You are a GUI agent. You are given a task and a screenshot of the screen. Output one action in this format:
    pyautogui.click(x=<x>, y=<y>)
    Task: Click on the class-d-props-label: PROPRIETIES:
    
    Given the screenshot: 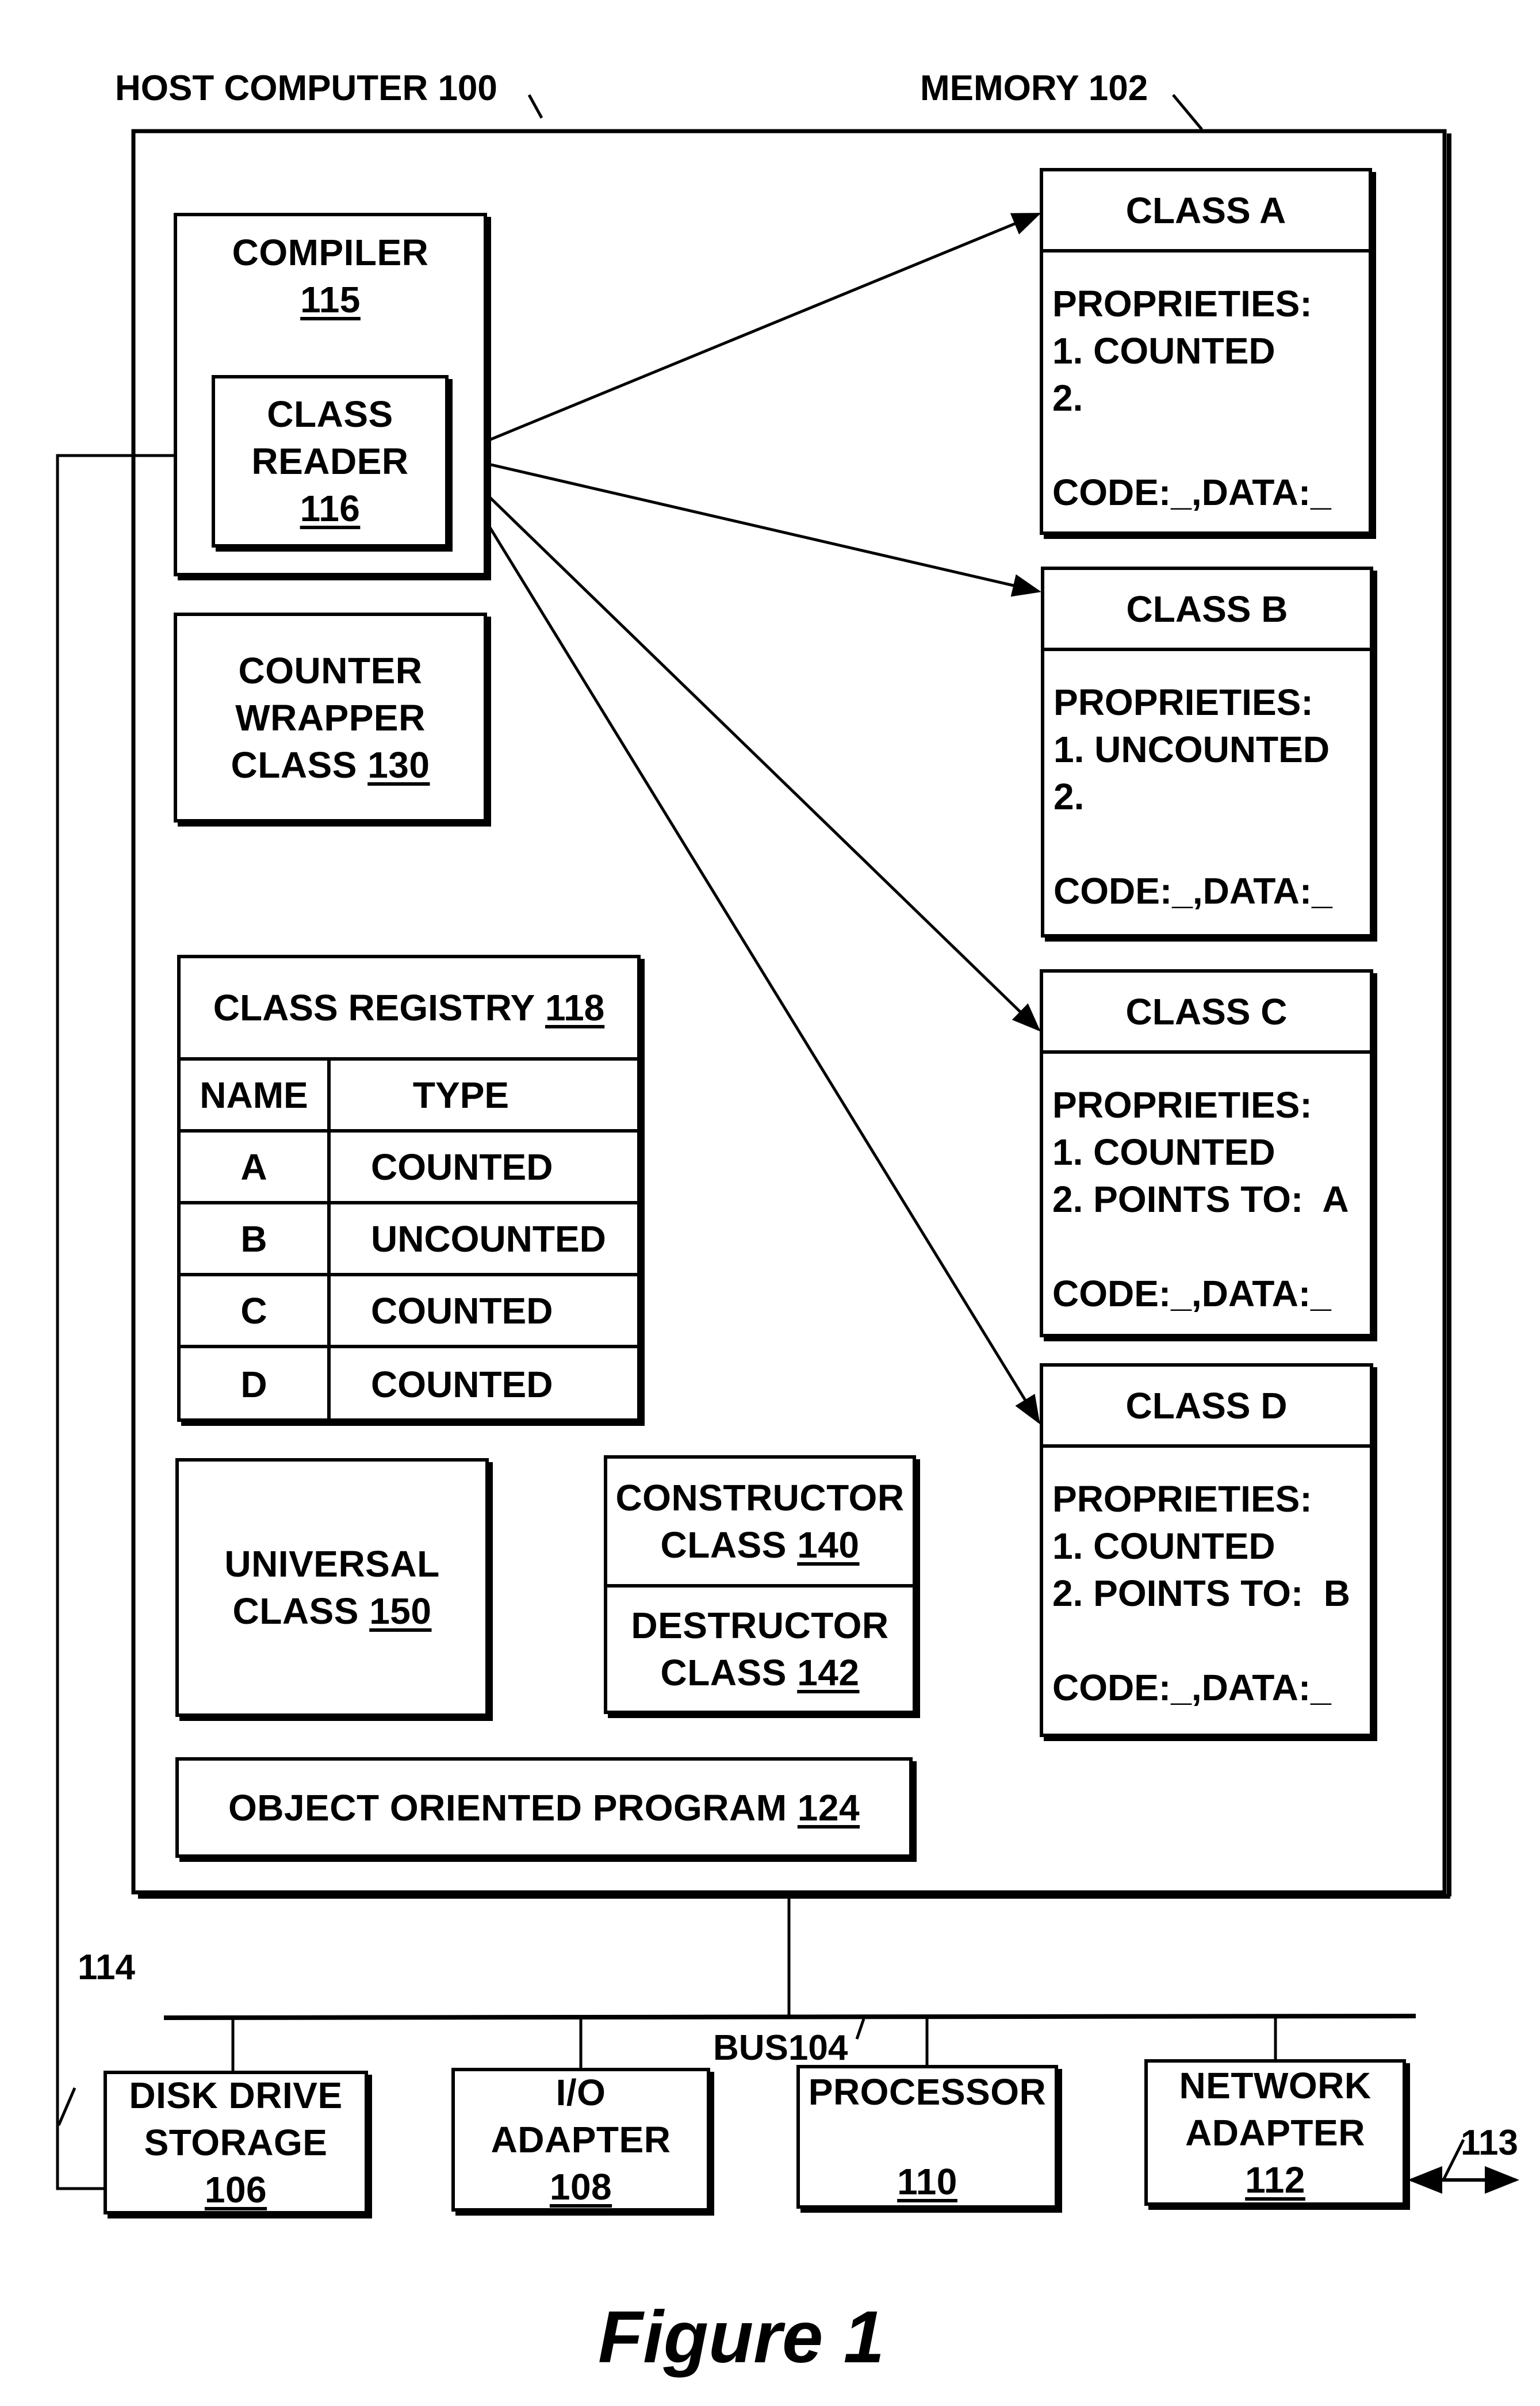 What is the action you would take?
    pyautogui.click(x=1182, y=1499)
    